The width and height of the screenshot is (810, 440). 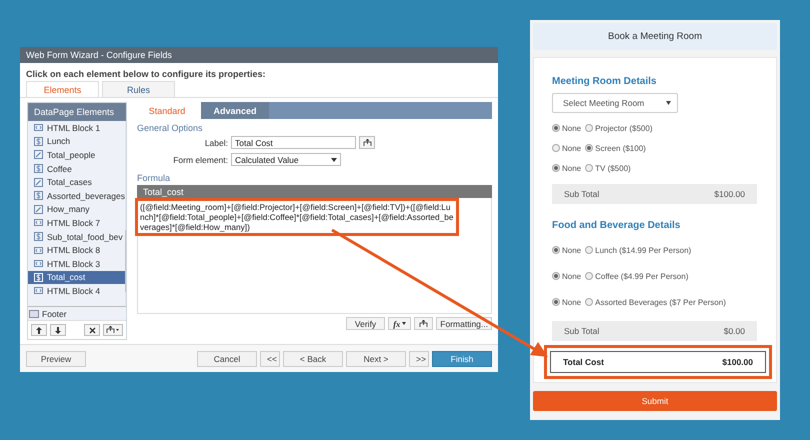 I want to click on section-title: Formula, so click(x=154, y=178).